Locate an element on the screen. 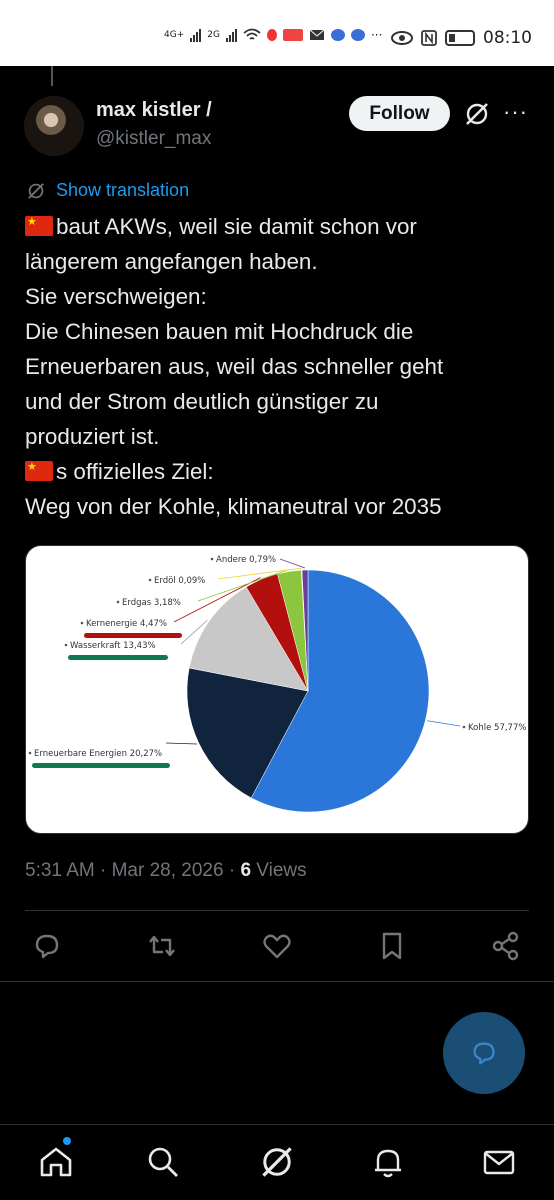 The height and width of the screenshot is (1200, 554). tweet-meta: 5:31 AM · Mar 28, 2026 · 6 Views is located at coordinates (166, 871).